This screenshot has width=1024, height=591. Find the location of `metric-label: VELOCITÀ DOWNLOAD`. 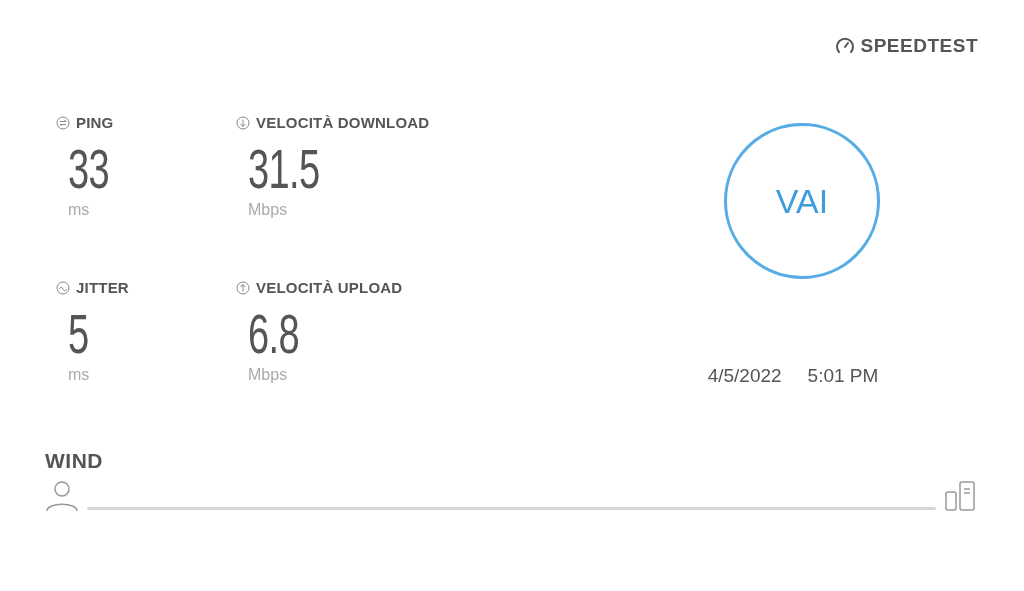

metric-label: VELOCITÀ DOWNLOAD is located at coordinates (343, 122).